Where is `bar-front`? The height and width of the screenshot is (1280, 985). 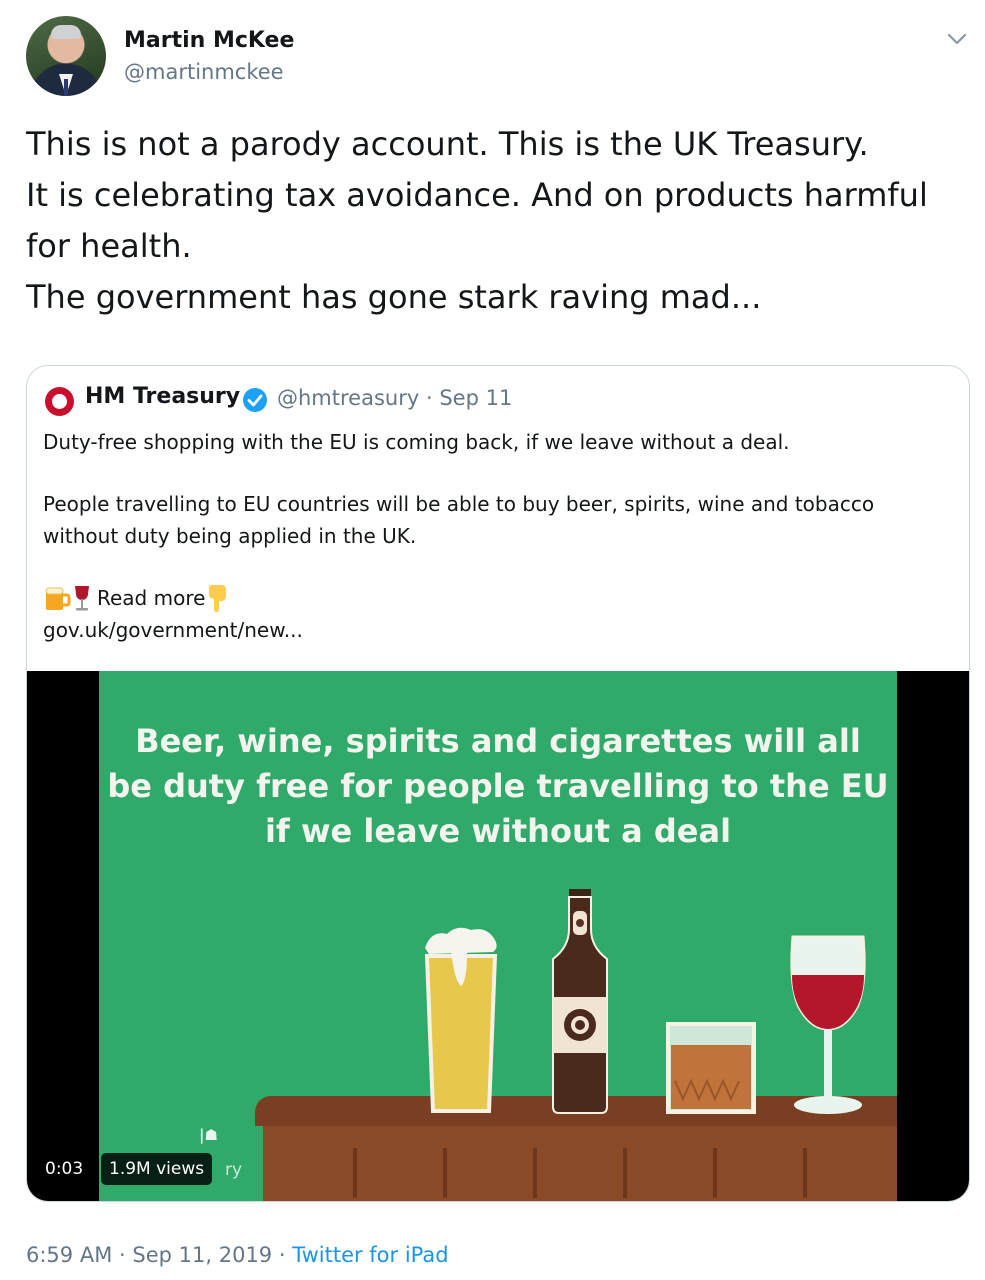
bar-front is located at coordinates (580, 1163).